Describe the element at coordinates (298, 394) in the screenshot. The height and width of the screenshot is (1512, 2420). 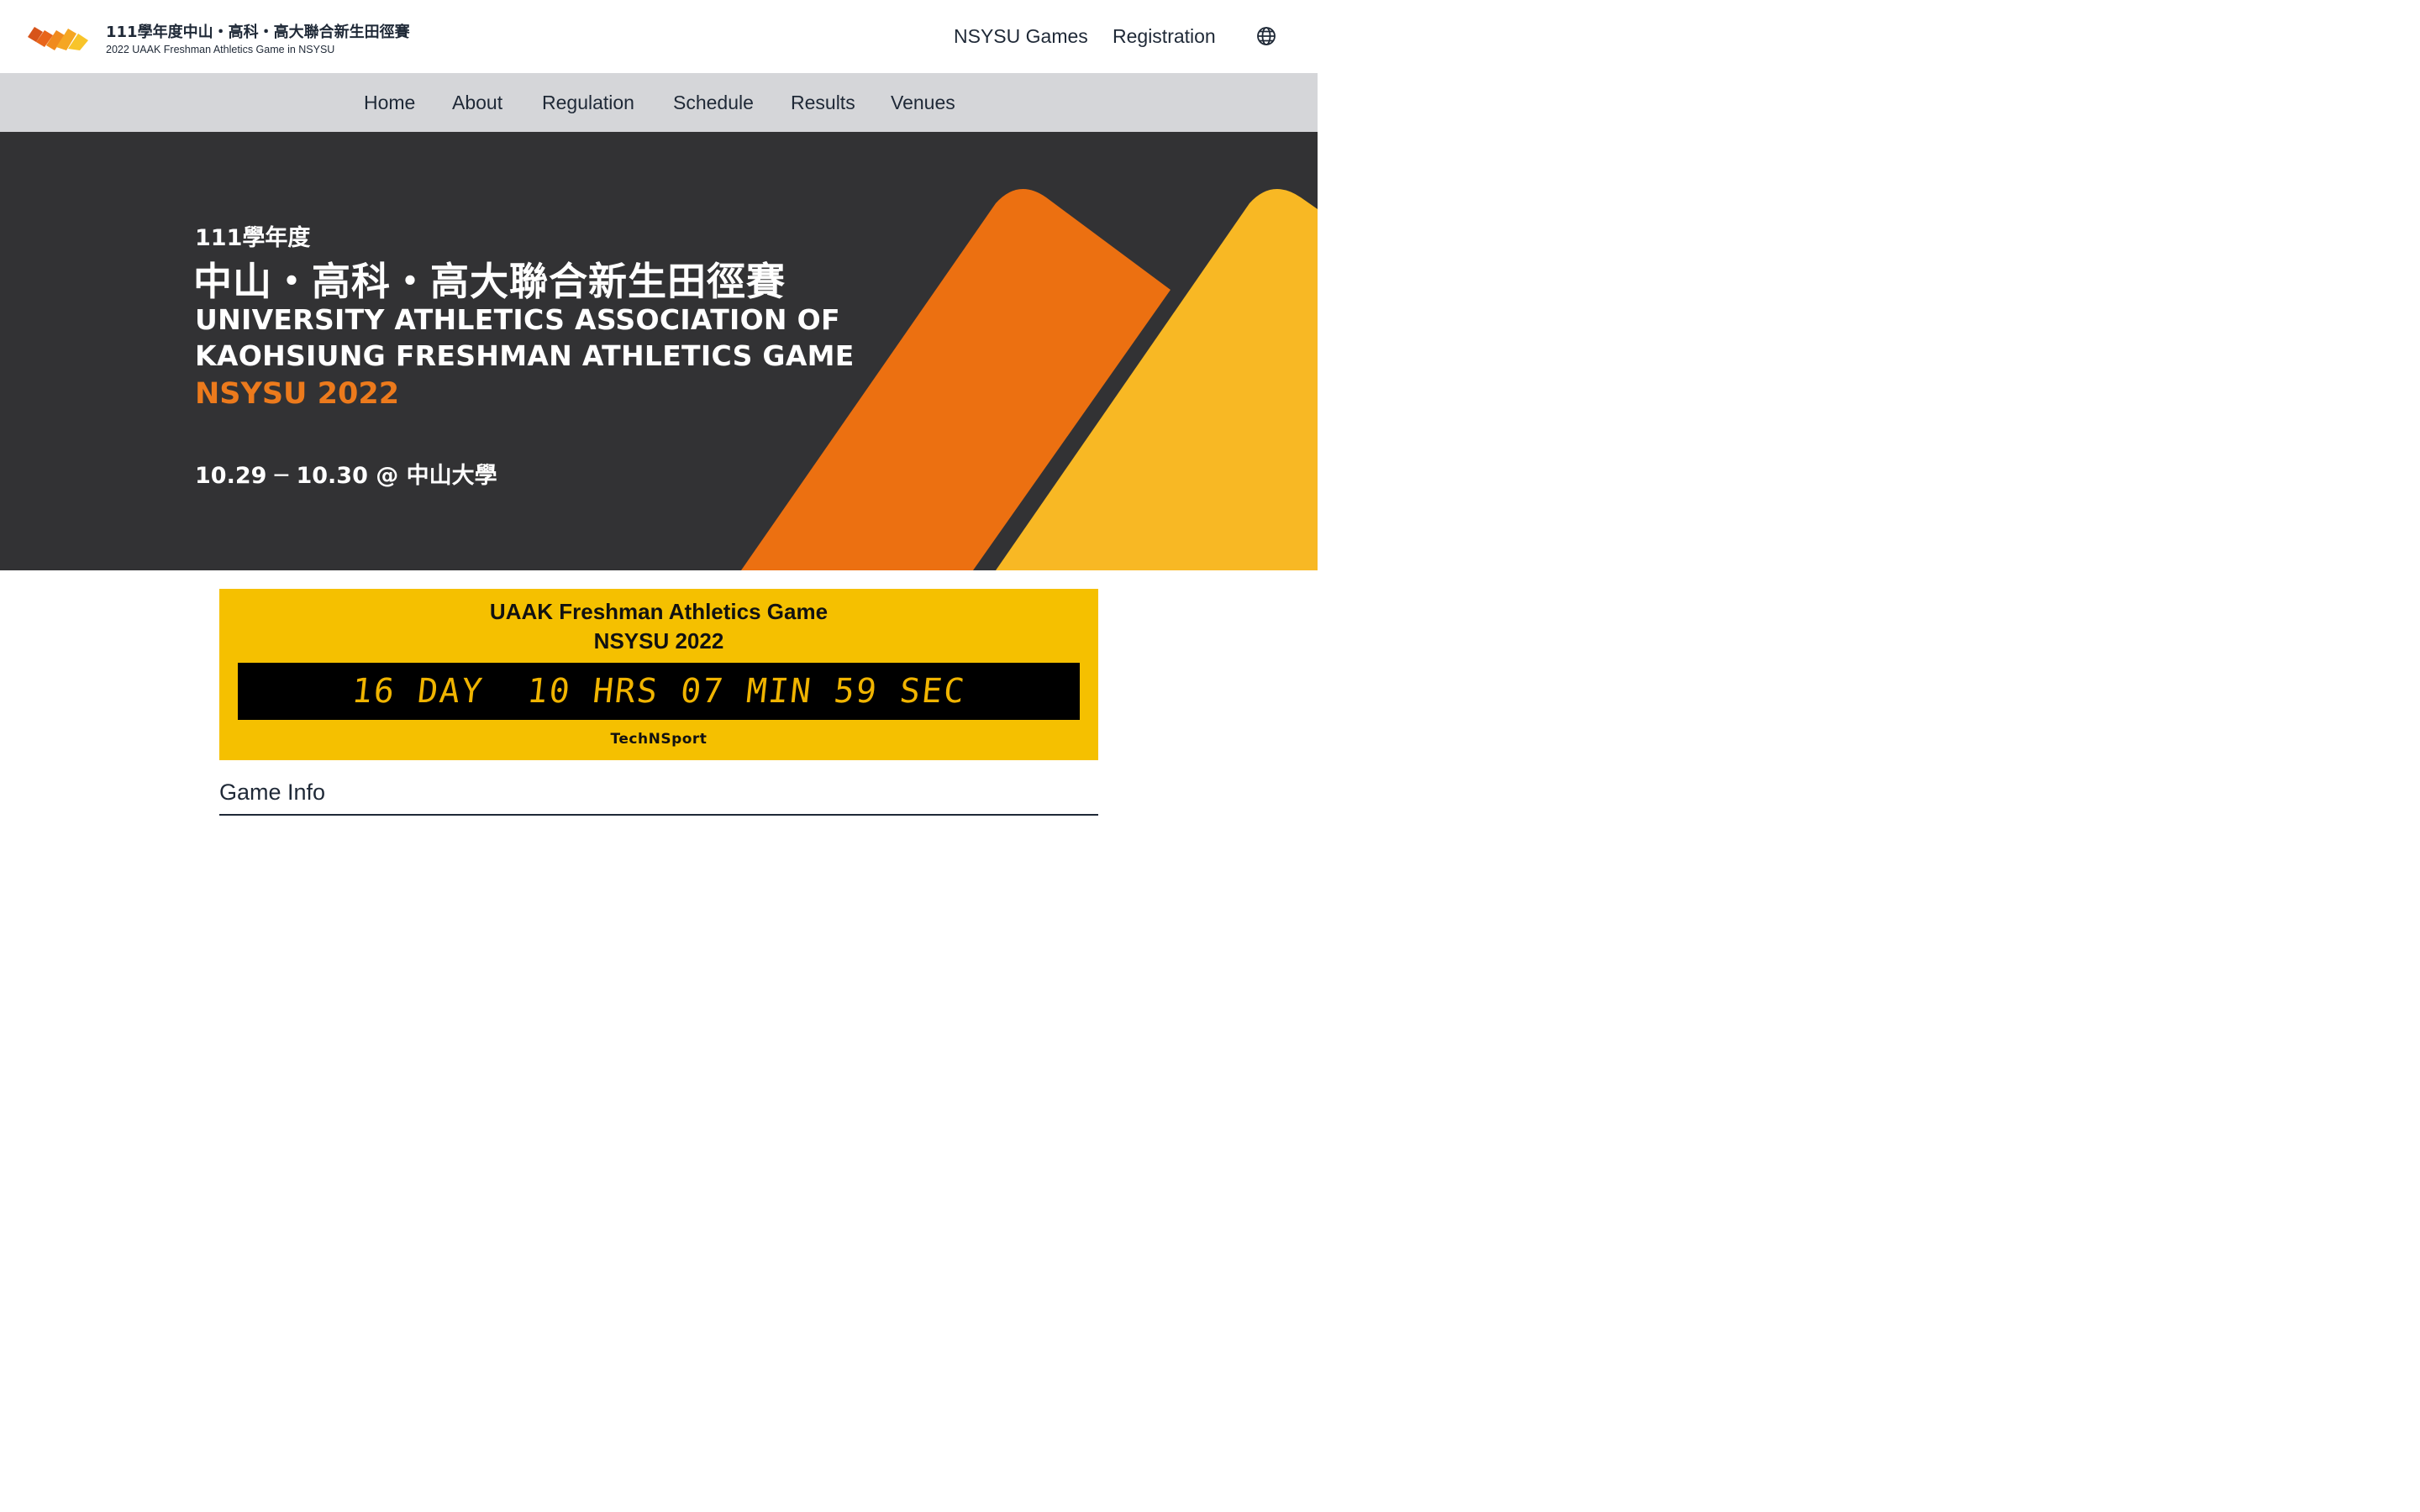
I see `hero-highlight: NSYSU 2022` at that location.